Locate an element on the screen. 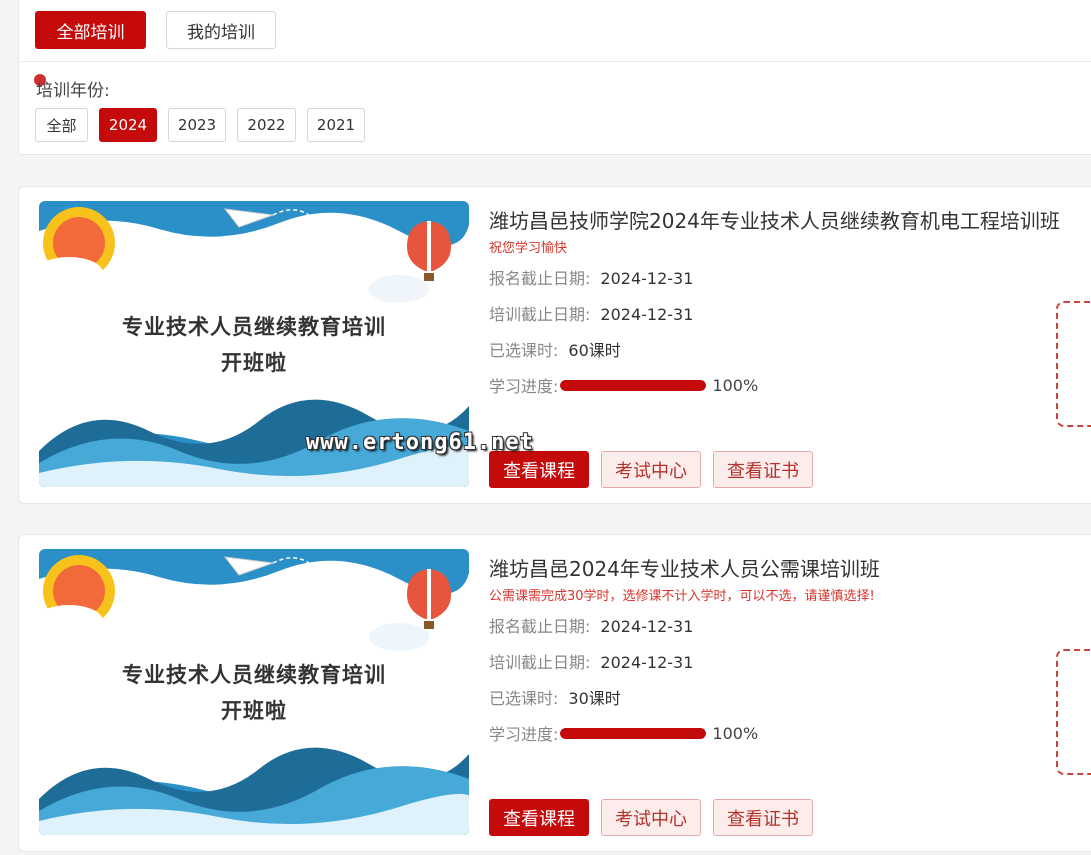  course-note: 祝您学习愉快 is located at coordinates (528, 248).